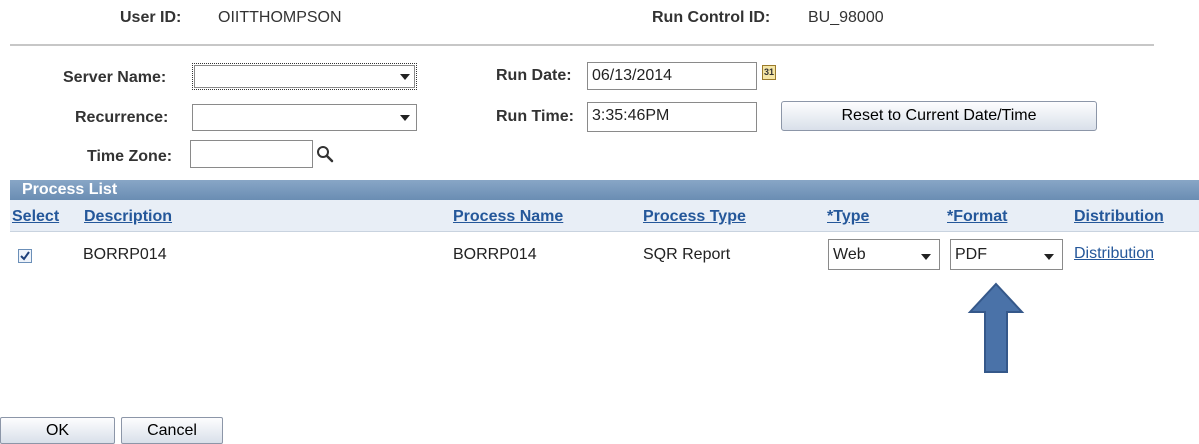  I want to click on column-header-process-name: Process Name, so click(508, 217).